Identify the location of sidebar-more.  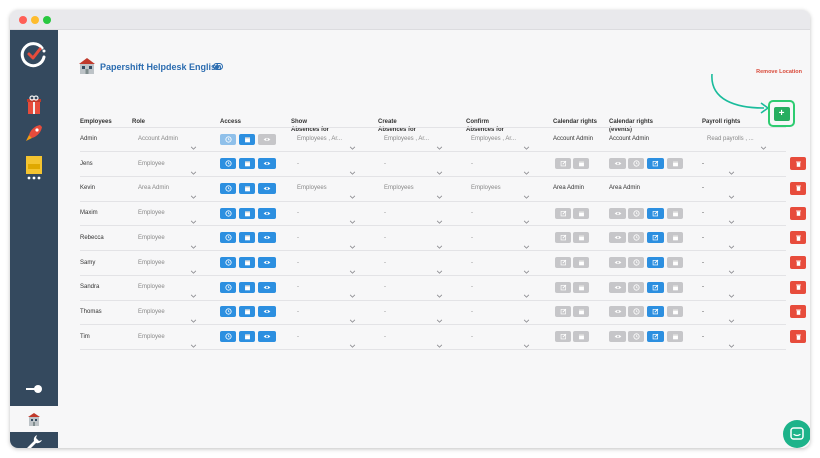
(34, 178).